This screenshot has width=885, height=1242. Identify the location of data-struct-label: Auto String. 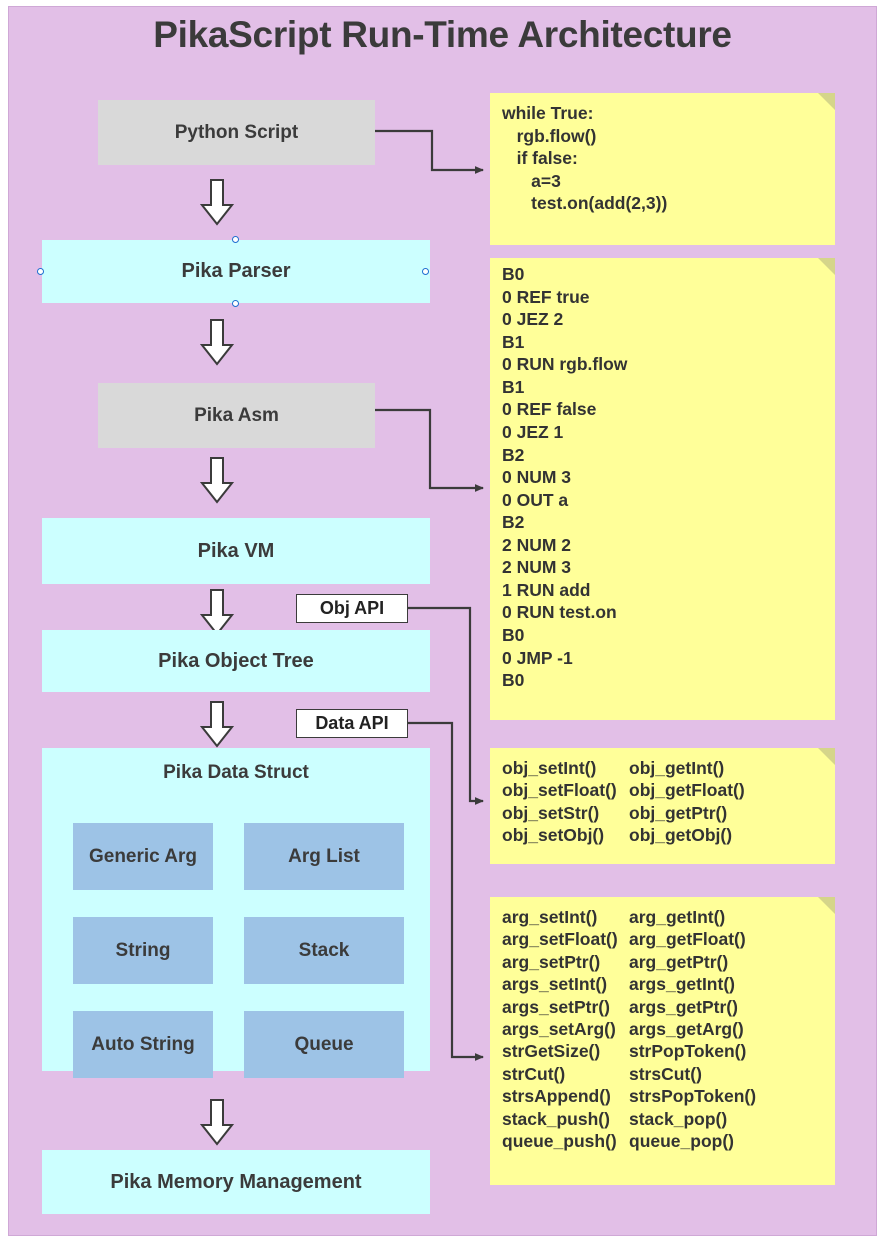
(143, 1044).